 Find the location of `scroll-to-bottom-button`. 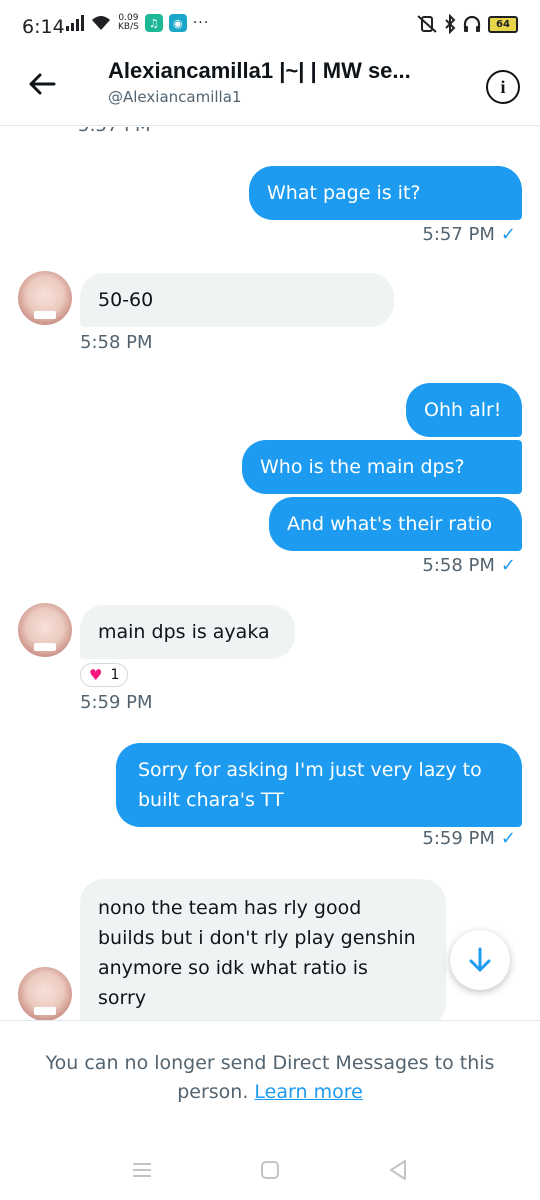

scroll-to-bottom-button is located at coordinates (480, 960).